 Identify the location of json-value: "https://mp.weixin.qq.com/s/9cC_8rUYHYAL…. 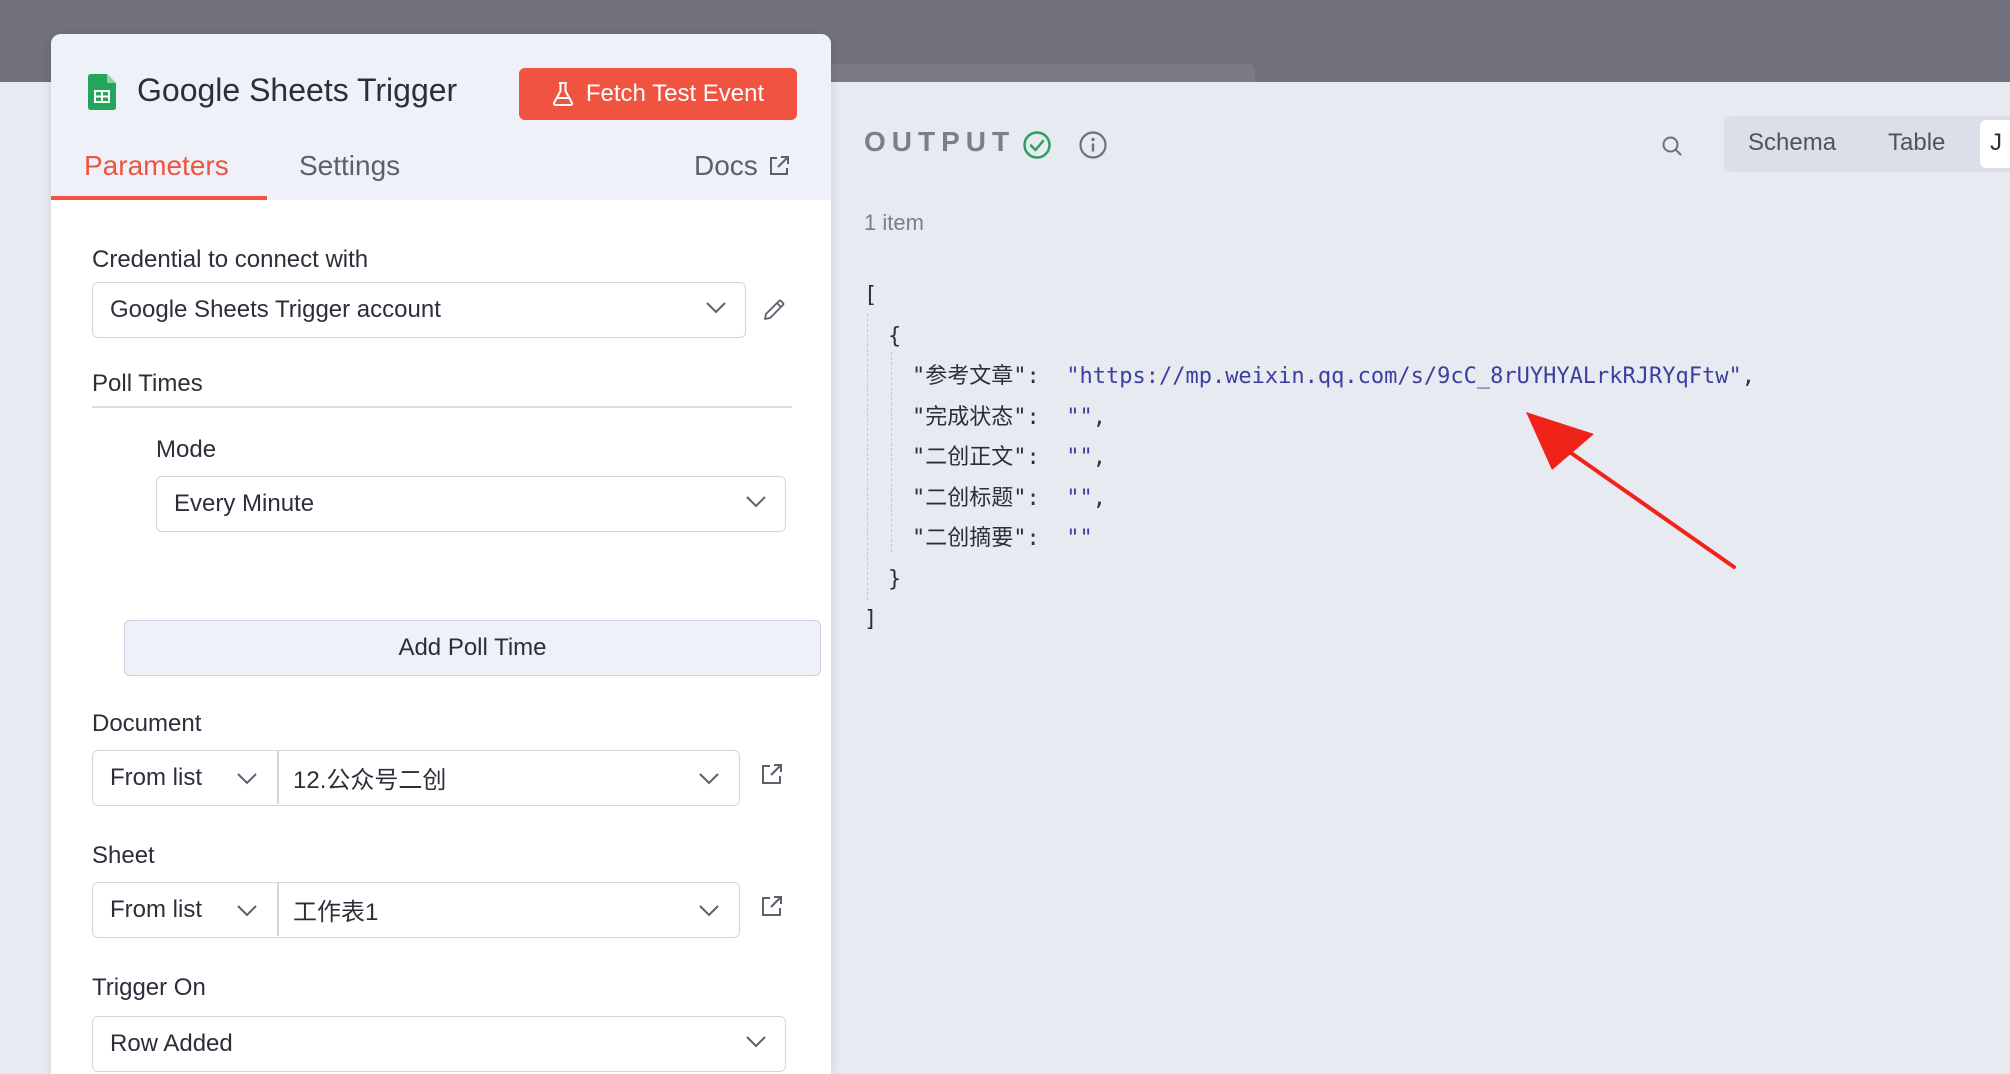
(1404, 376).